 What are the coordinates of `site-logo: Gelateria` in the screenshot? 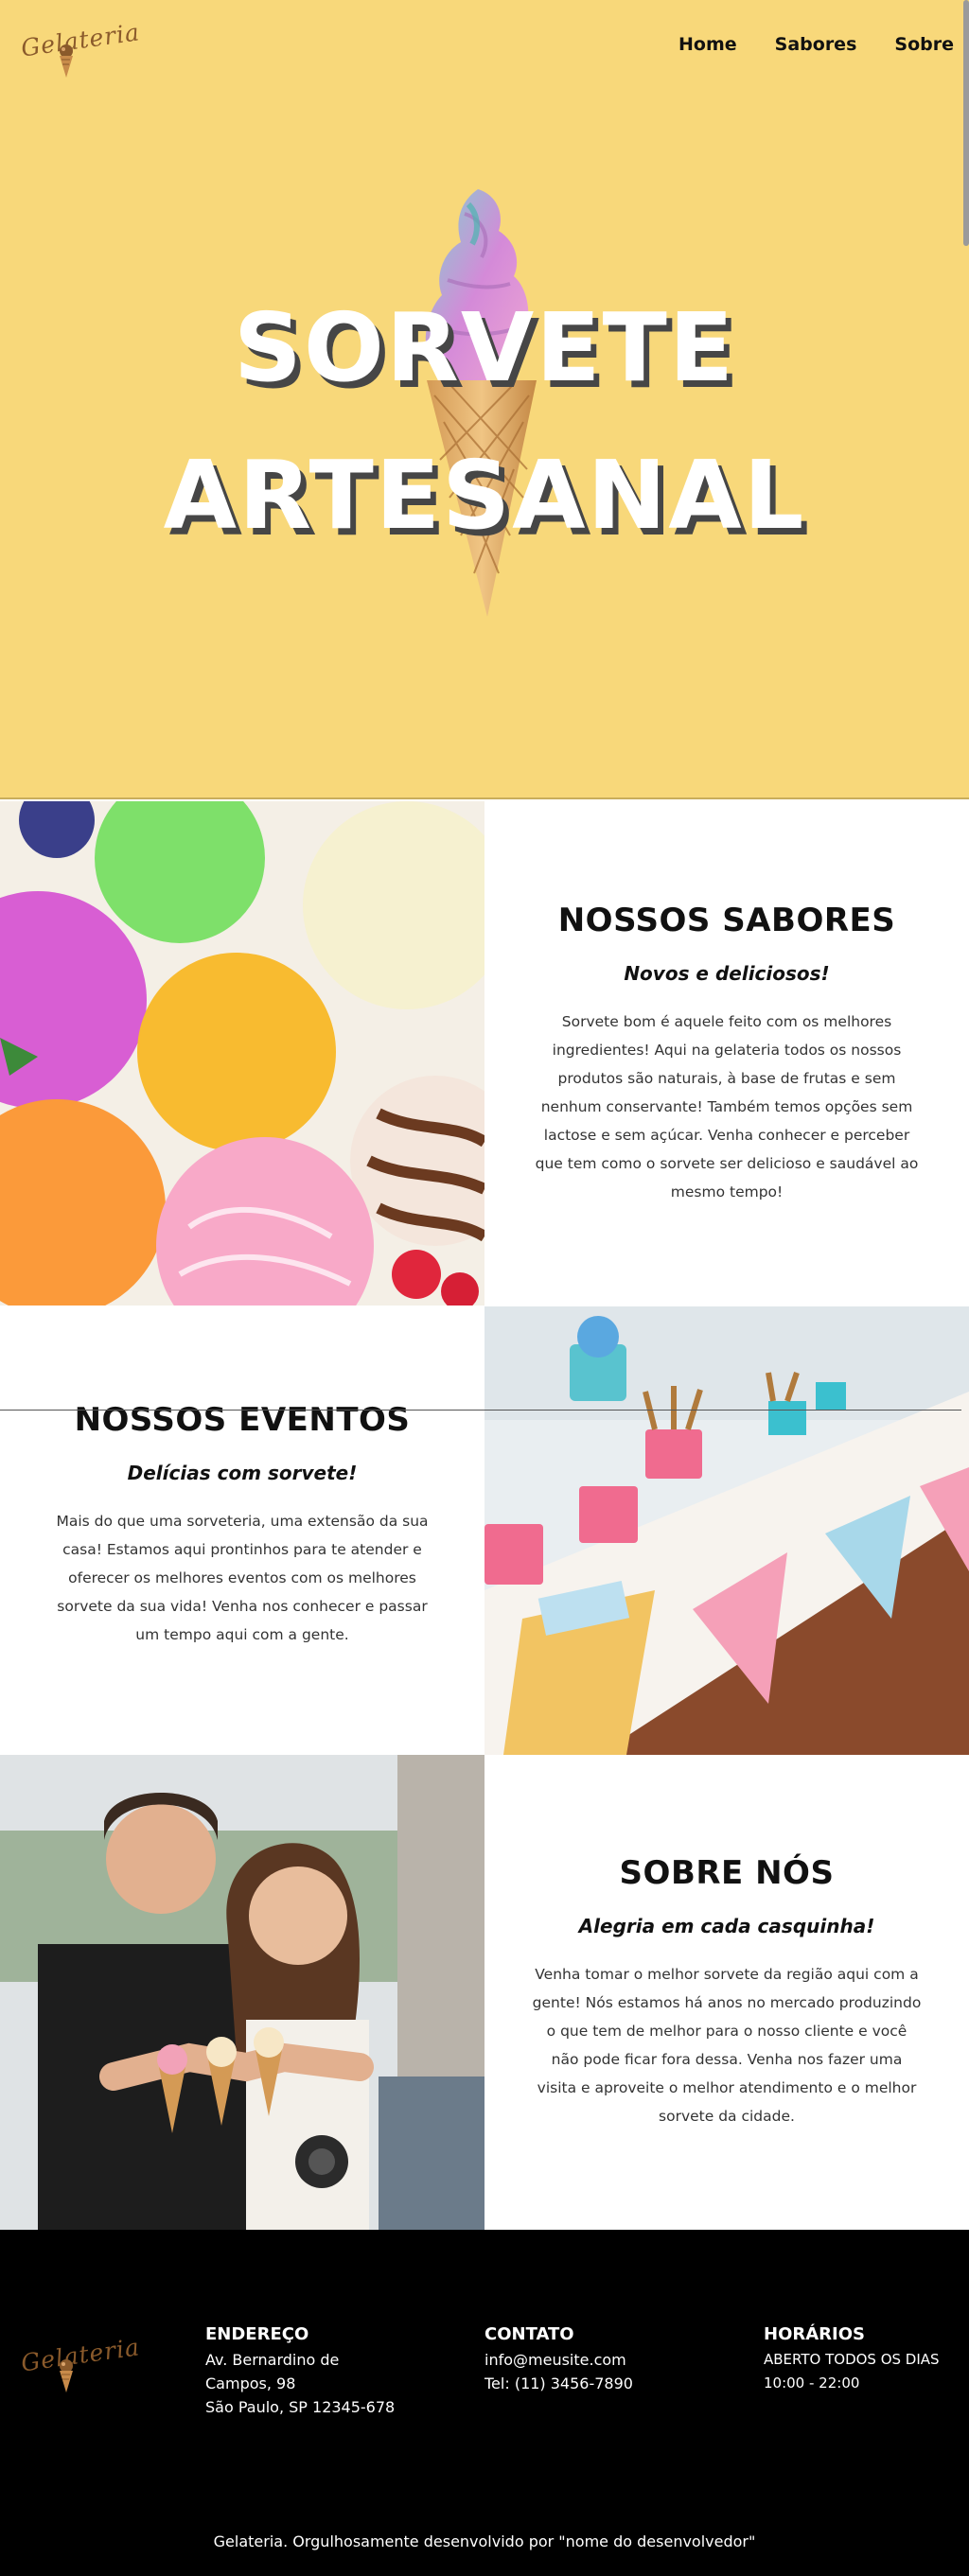 It's located at (80, 48).